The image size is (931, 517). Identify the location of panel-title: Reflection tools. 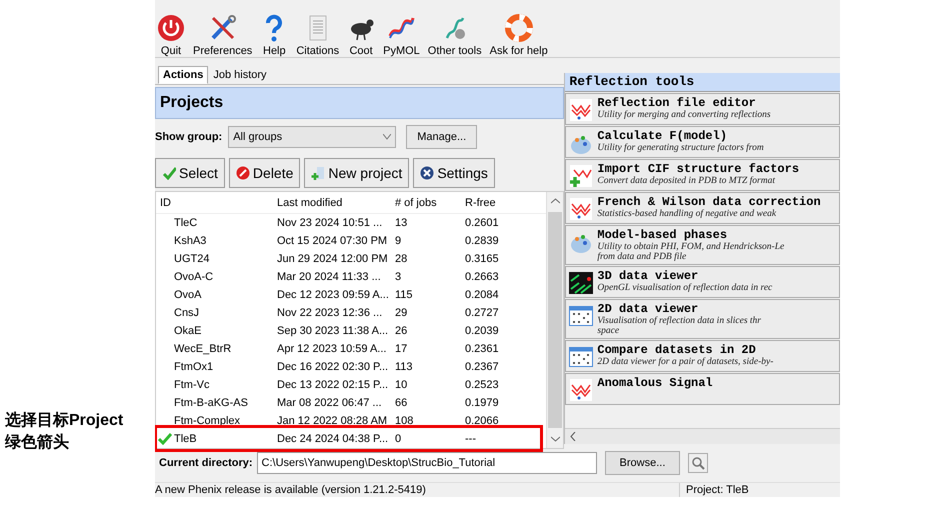
(702, 82).